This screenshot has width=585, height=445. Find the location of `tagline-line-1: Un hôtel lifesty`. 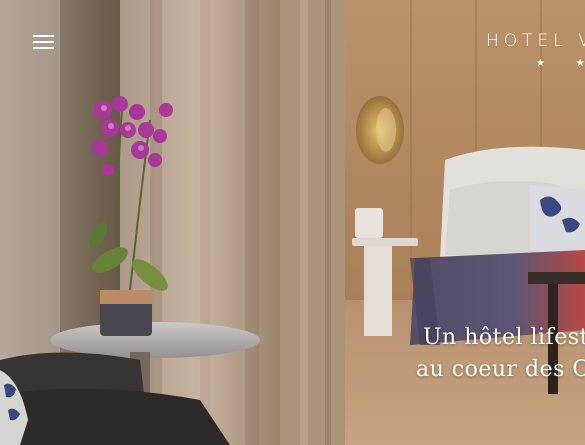

tagline-line-1: Un hôtel lifesty is located at coordinates (504, 337).